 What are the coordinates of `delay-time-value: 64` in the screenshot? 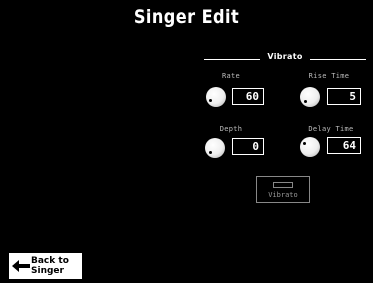 It's located at (344, 145).